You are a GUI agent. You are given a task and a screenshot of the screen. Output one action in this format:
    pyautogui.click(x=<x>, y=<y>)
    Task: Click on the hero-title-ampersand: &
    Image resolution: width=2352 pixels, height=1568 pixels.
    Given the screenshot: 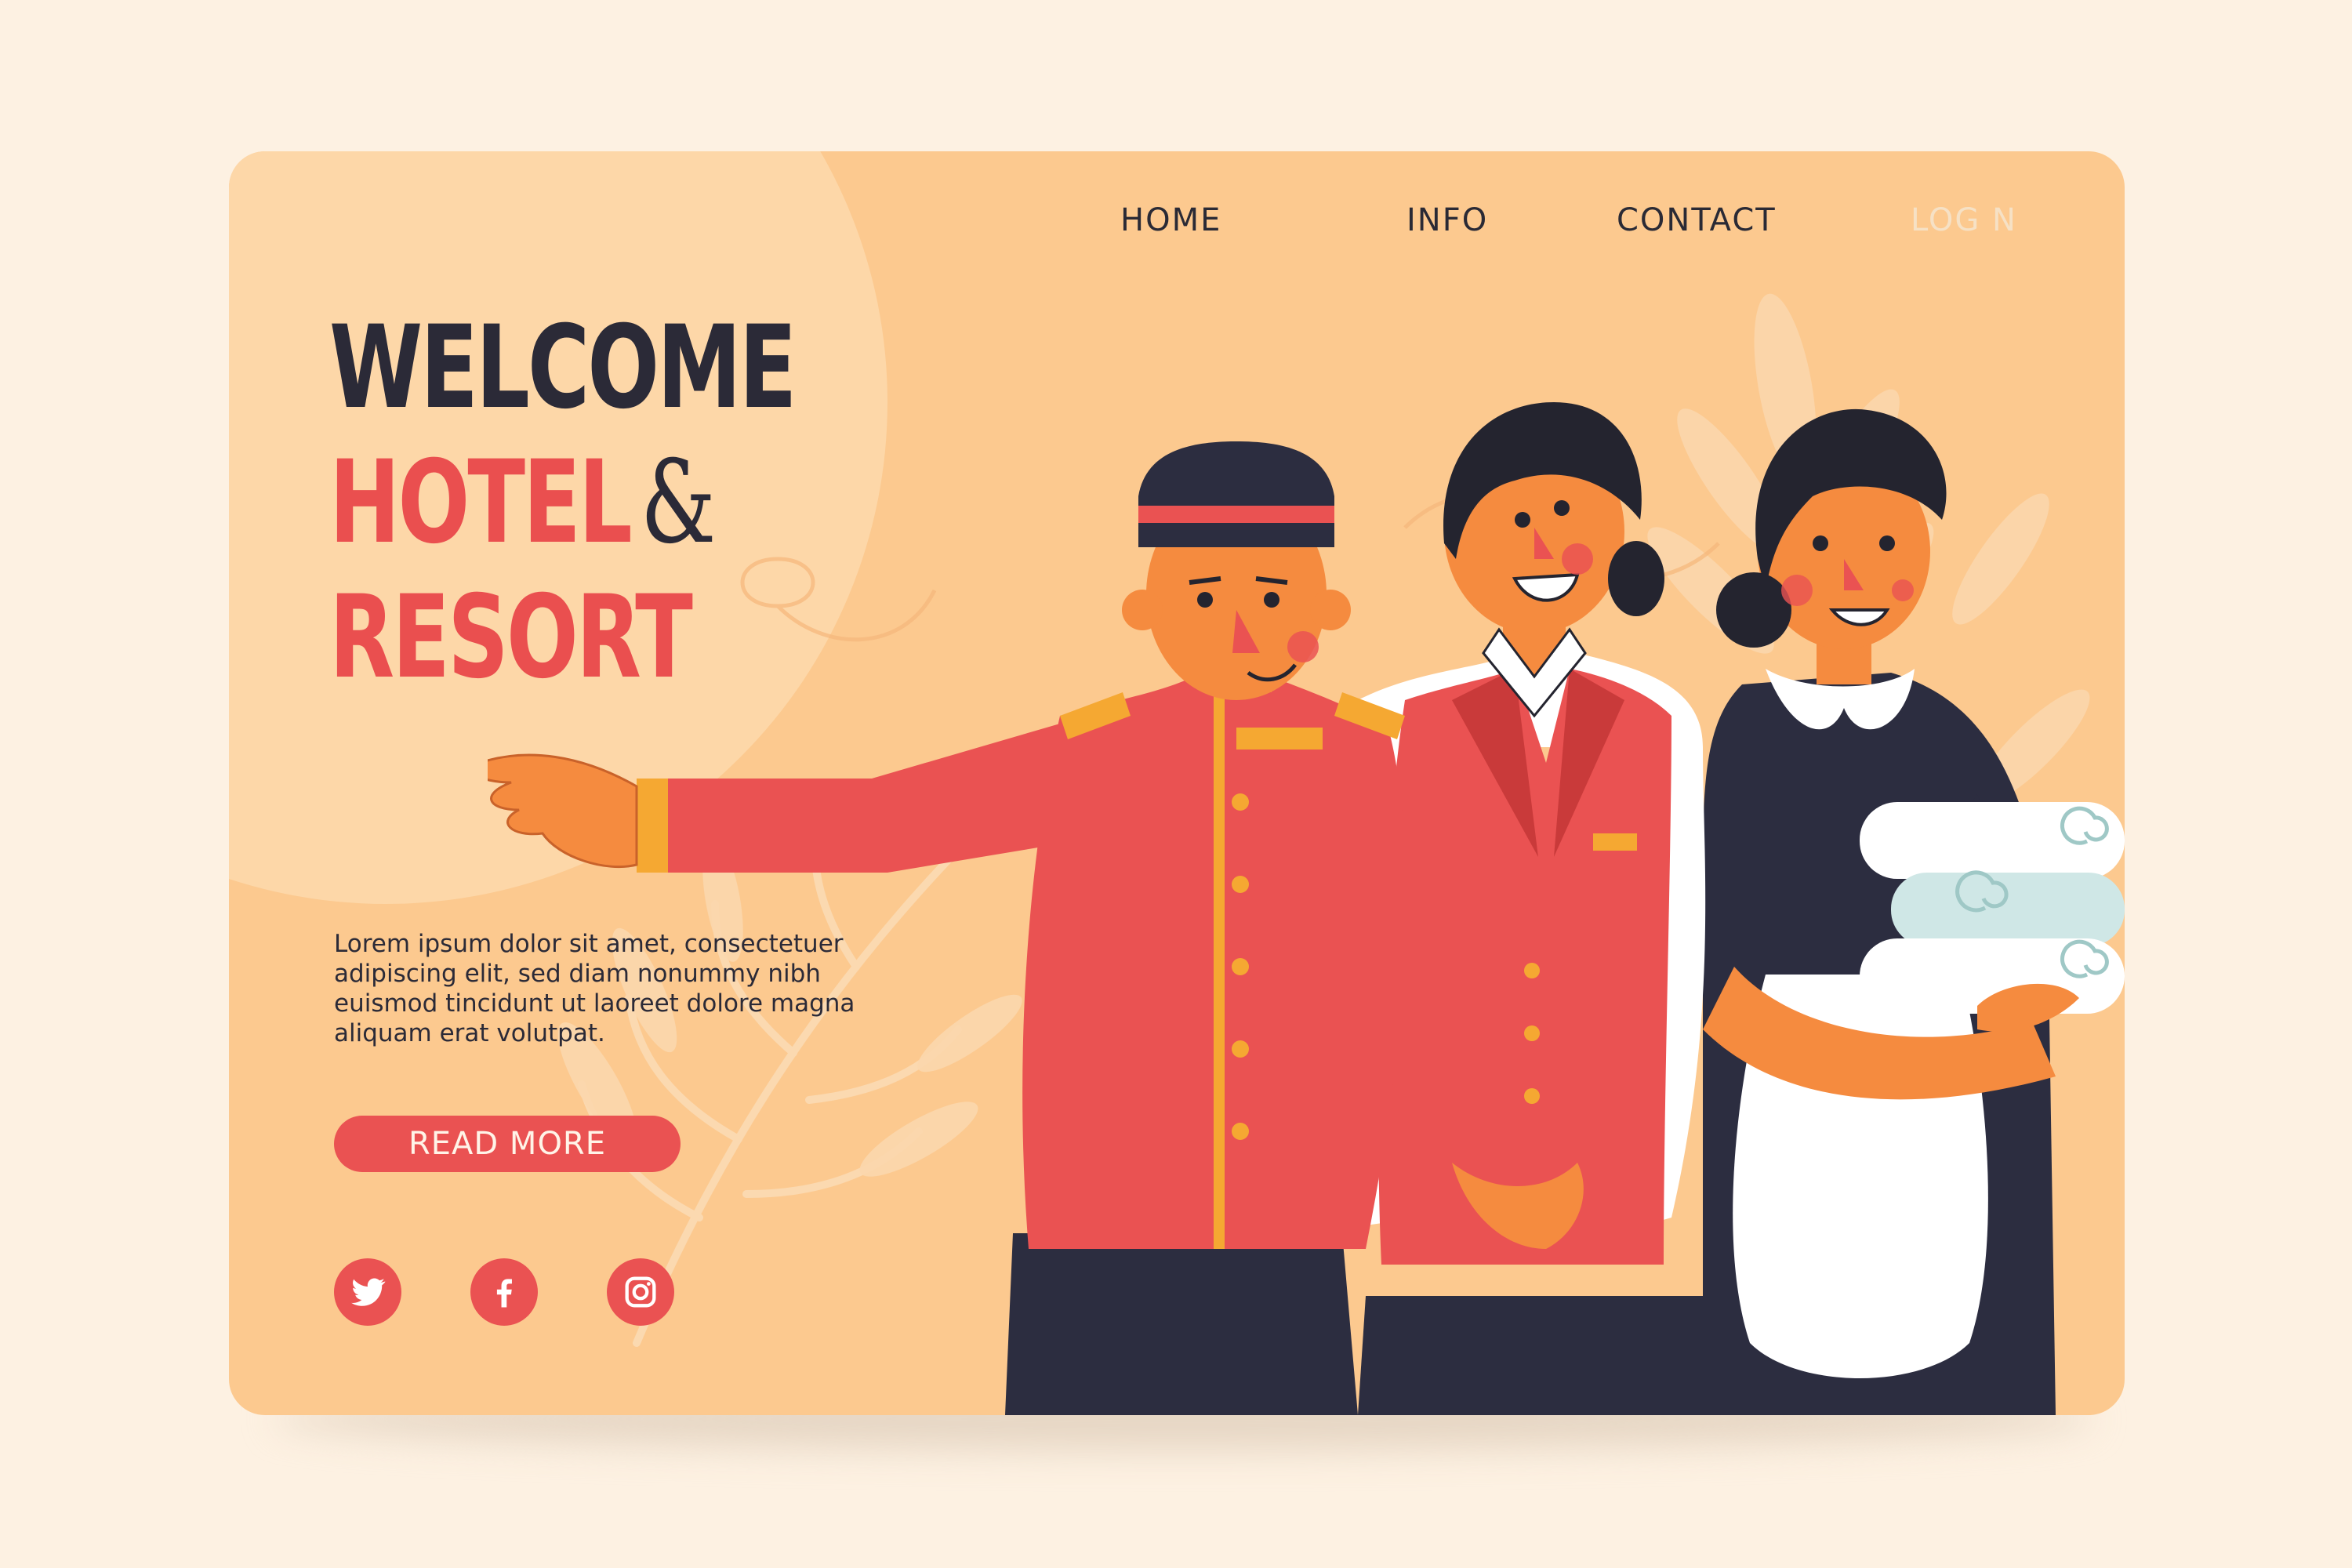 What is the action you would take?
    pyautogui.click(x=678, y=502)
    